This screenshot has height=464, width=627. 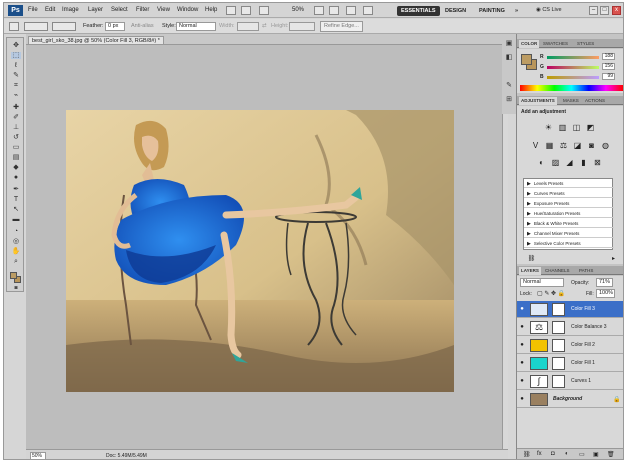 What do you see at coordinates (569, 193) in the screenshot?
I see `preset-item: ▶ Curves Presets` at bounding box center [569, 193].